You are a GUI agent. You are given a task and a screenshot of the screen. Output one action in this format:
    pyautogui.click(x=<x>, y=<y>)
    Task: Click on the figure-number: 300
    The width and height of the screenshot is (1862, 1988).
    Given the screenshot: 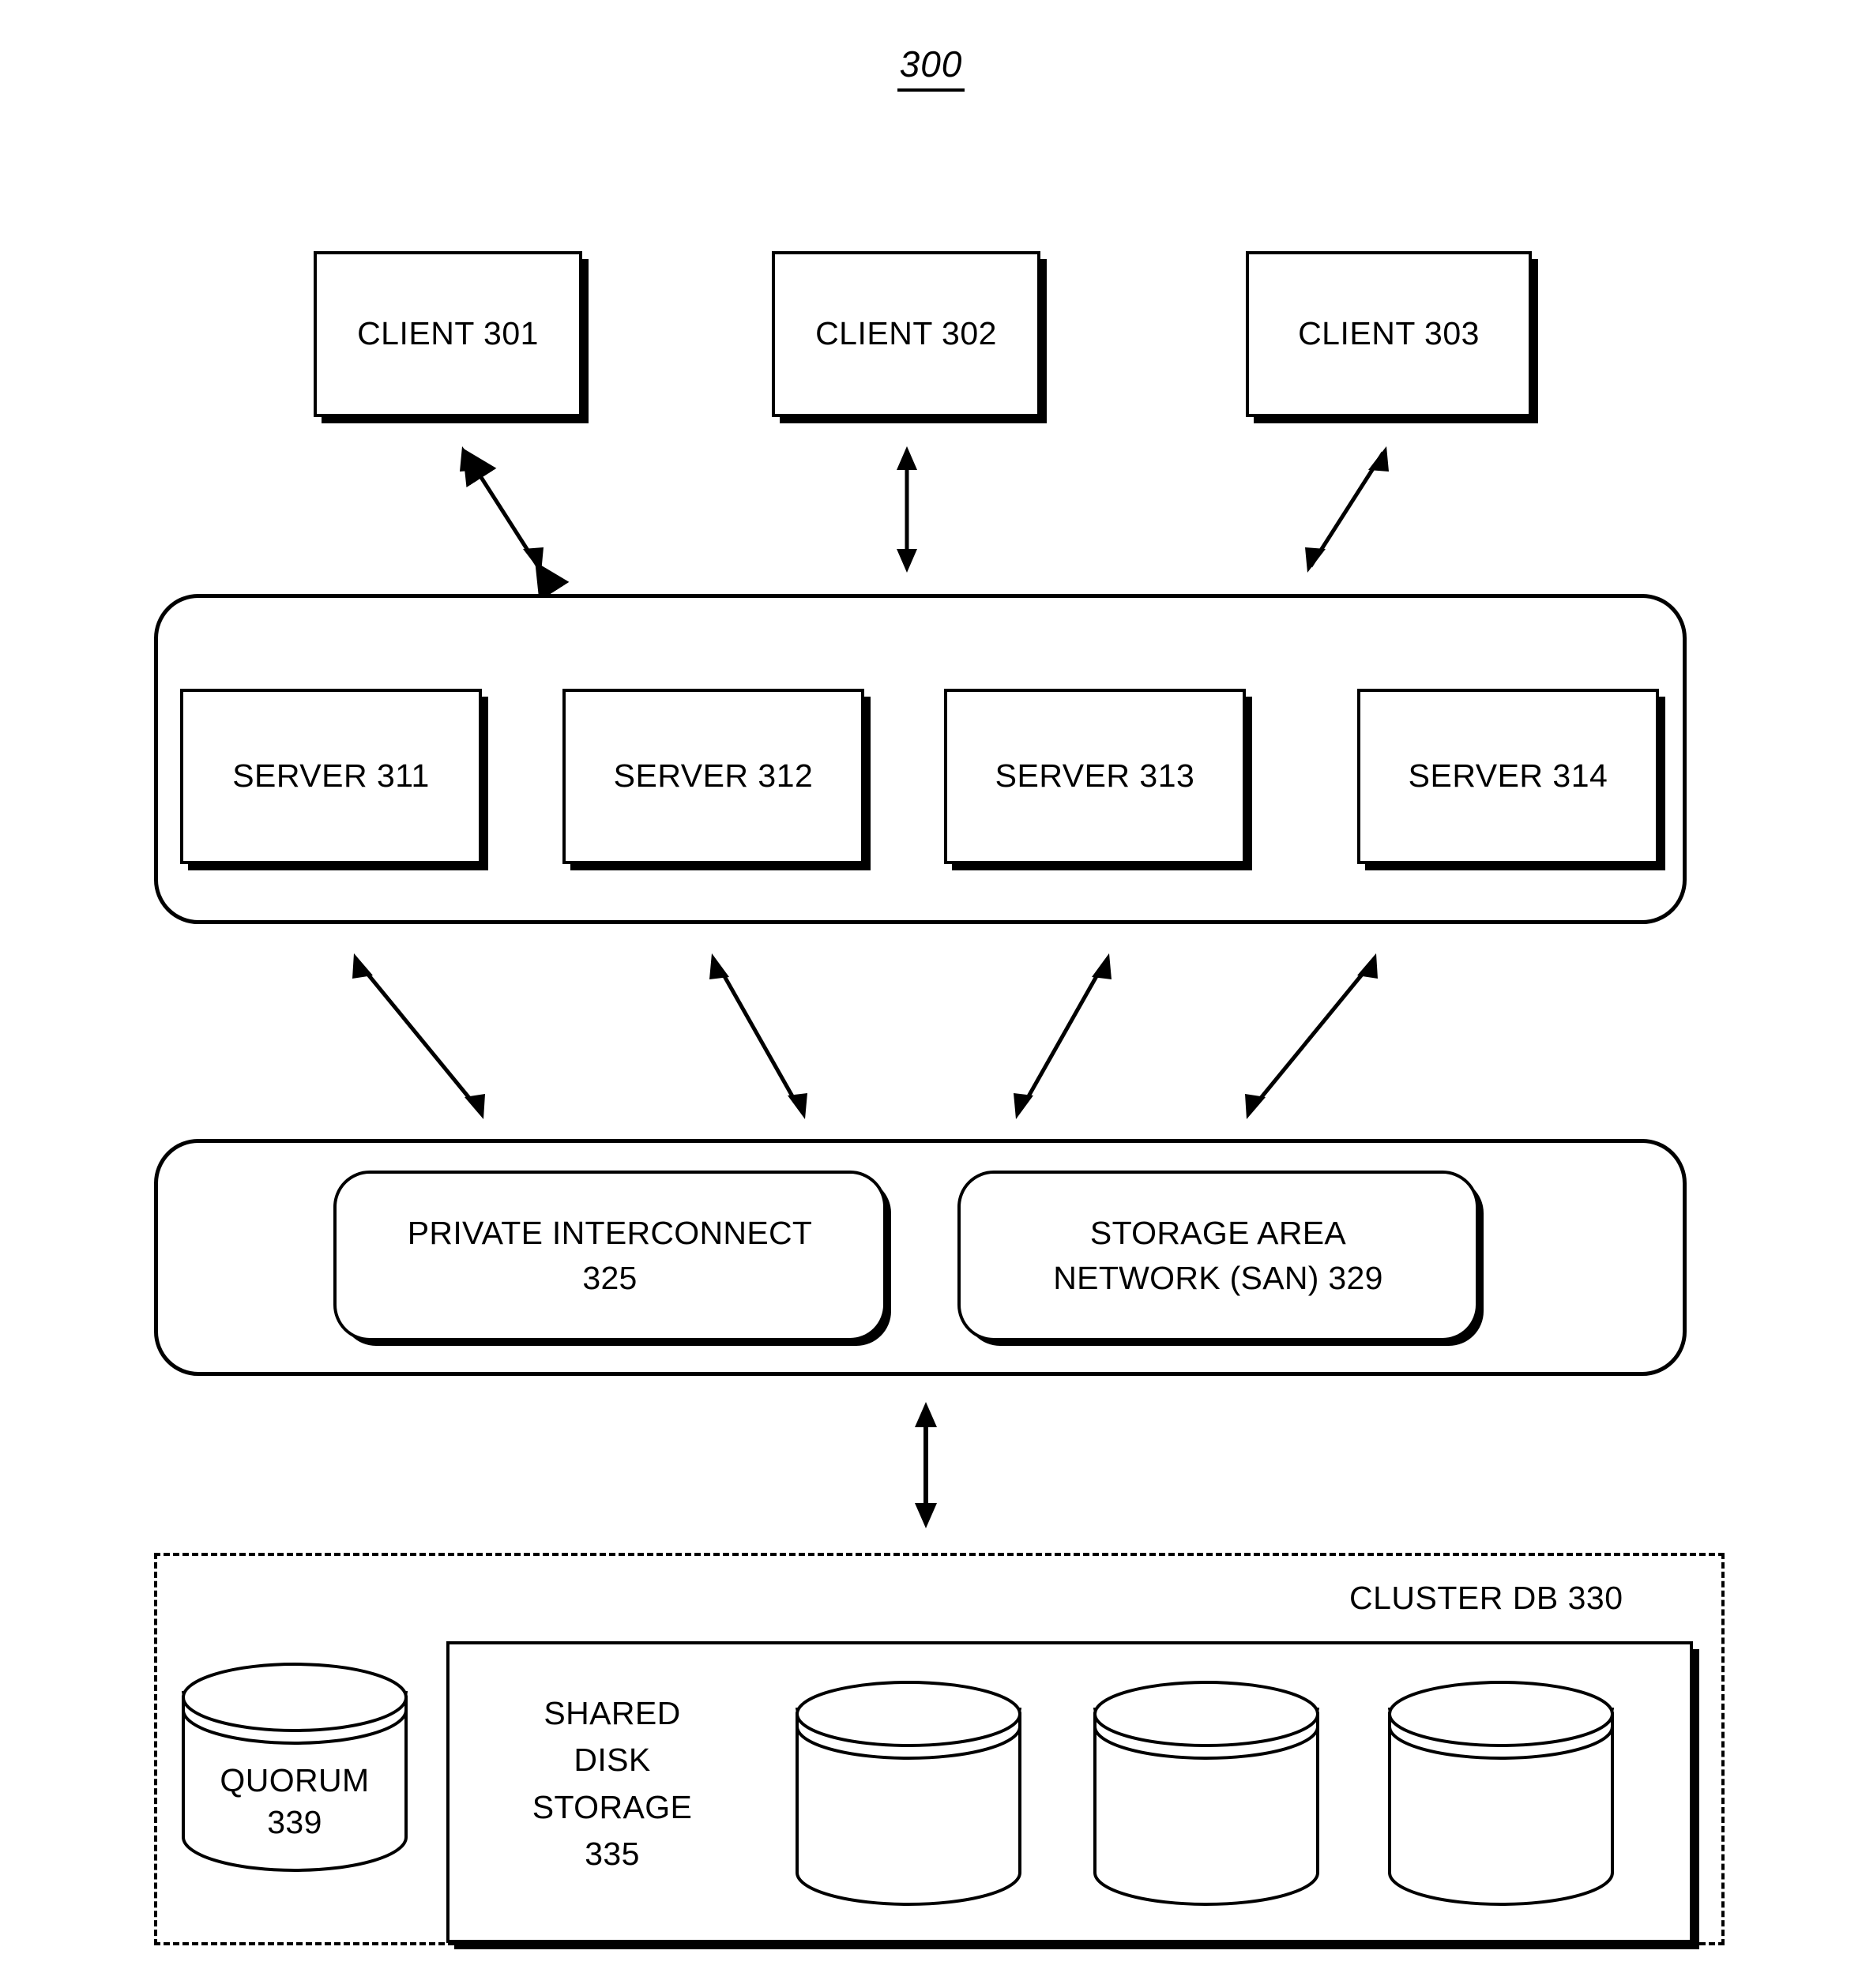 What is the action you would take?
    pyautogui.click(x=931, y=67)
    